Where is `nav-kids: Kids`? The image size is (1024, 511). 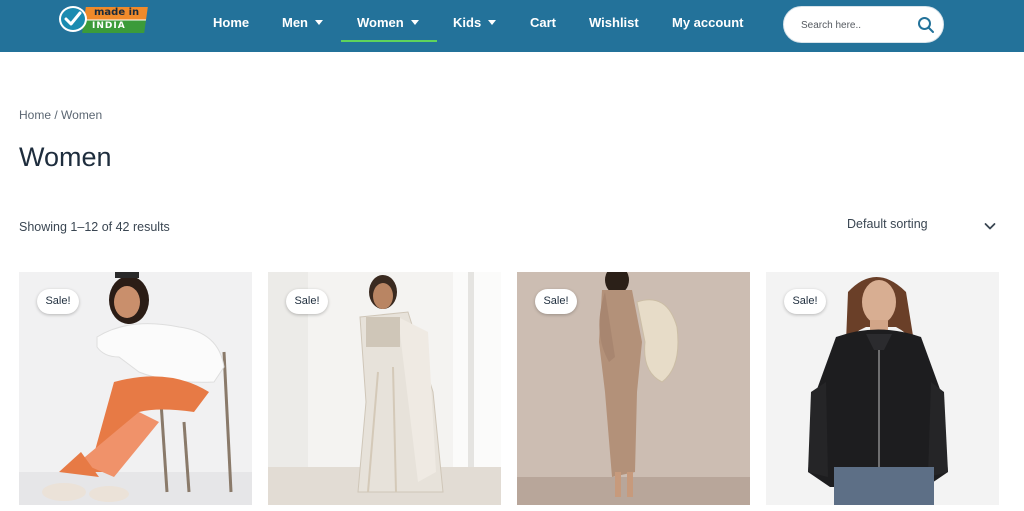
nav-kids: Kids is located at coordinates (475, 24).